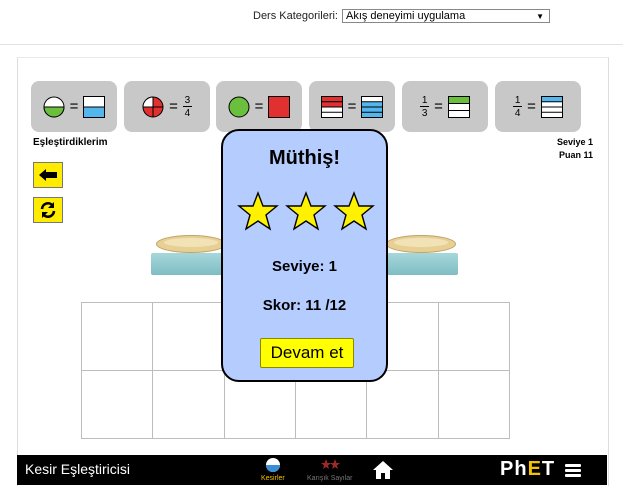 This screenshot has height=495, width=623. What do you see at coordinates (445, 106) in the screenshot?
I see `matched-card-5: 1 3 =` at bounding box center [445, 106].